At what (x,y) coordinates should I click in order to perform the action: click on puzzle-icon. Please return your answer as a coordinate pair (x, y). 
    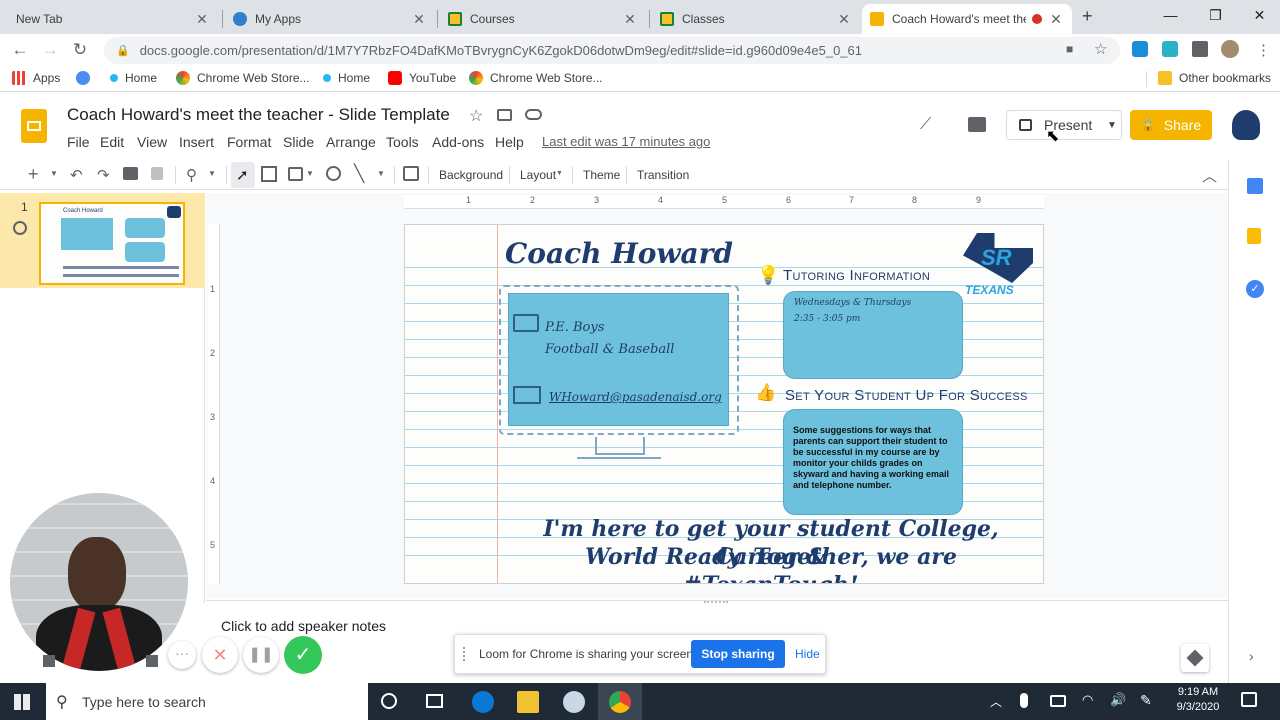
    Looking at the image, I should click on (1200, 49).